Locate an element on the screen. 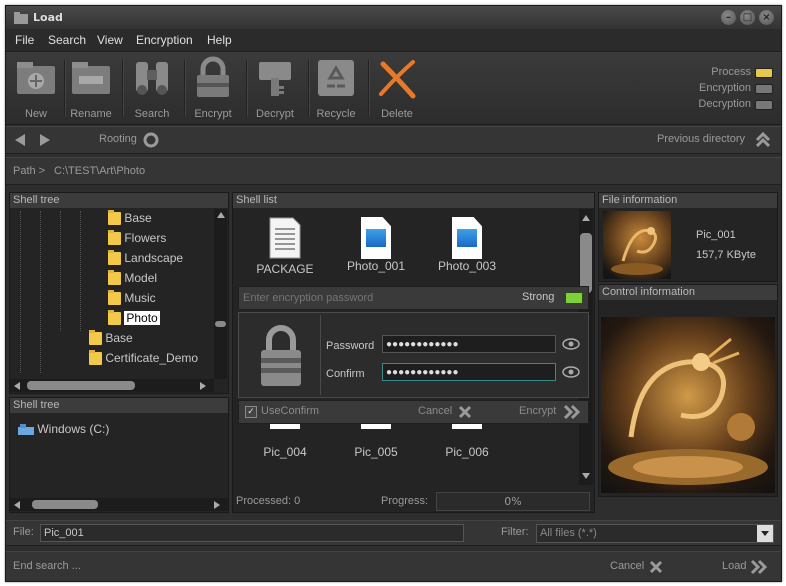 The image size is (786, 586). drive-windows-c: Windows (C:) is located at coordinates (63, 429).